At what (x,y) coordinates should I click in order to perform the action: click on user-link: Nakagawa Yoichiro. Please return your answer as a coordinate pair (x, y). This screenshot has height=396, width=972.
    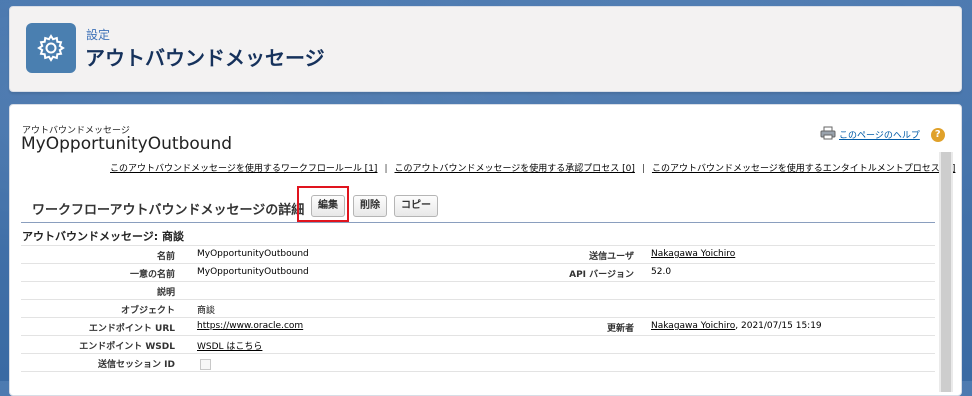
    Looking at the image, I should click on (693, 254).